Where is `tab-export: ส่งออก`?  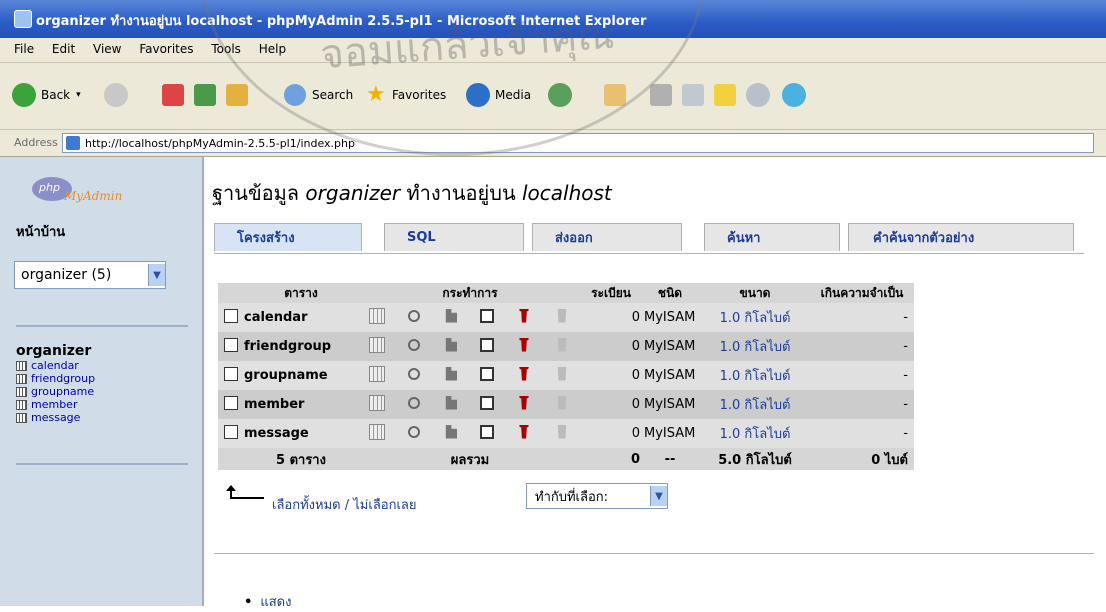 tab-export: ส่งออก is located at coordinates (607, 237).